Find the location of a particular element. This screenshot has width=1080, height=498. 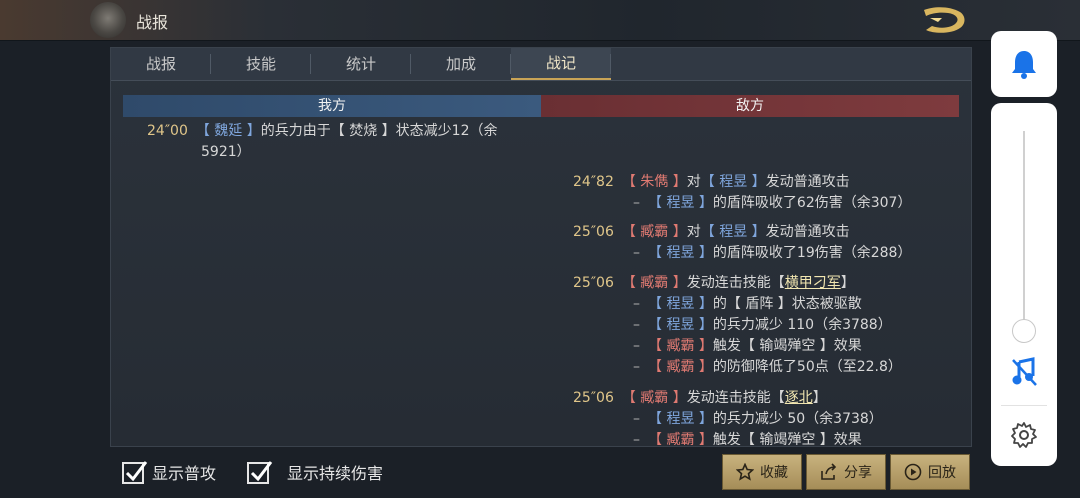

notification-toggle is located at coordinates (1024, 64).